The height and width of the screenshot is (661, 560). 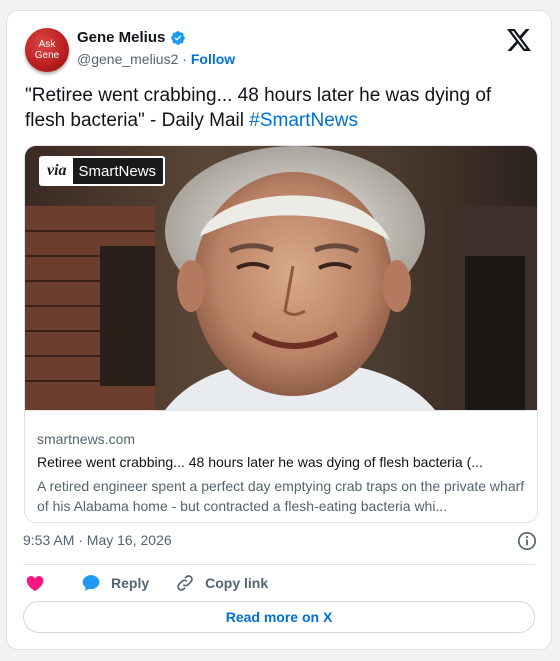 What do you see at coordinates (527, 541) in the screenshot?
I see `info-icon` at bounding box center [527, 541].